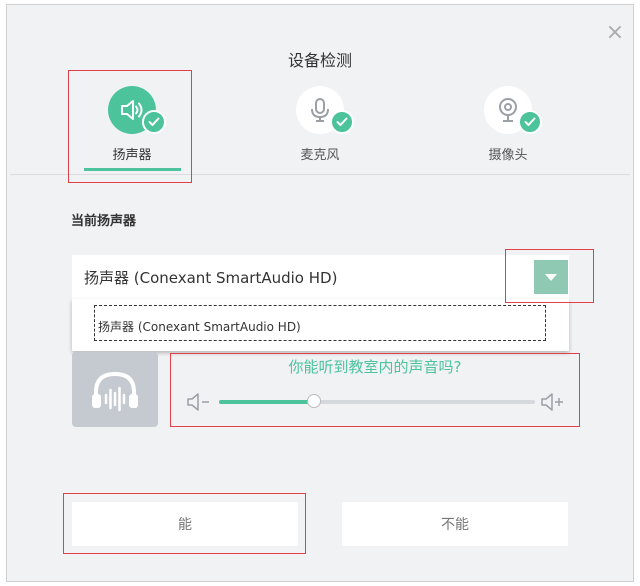 The height and width of the screenshot is (586, 640). What do you see at coordinates (615, 33) in the screenshot?
I see `close-icon: ×` at bounding box center [615, 33].